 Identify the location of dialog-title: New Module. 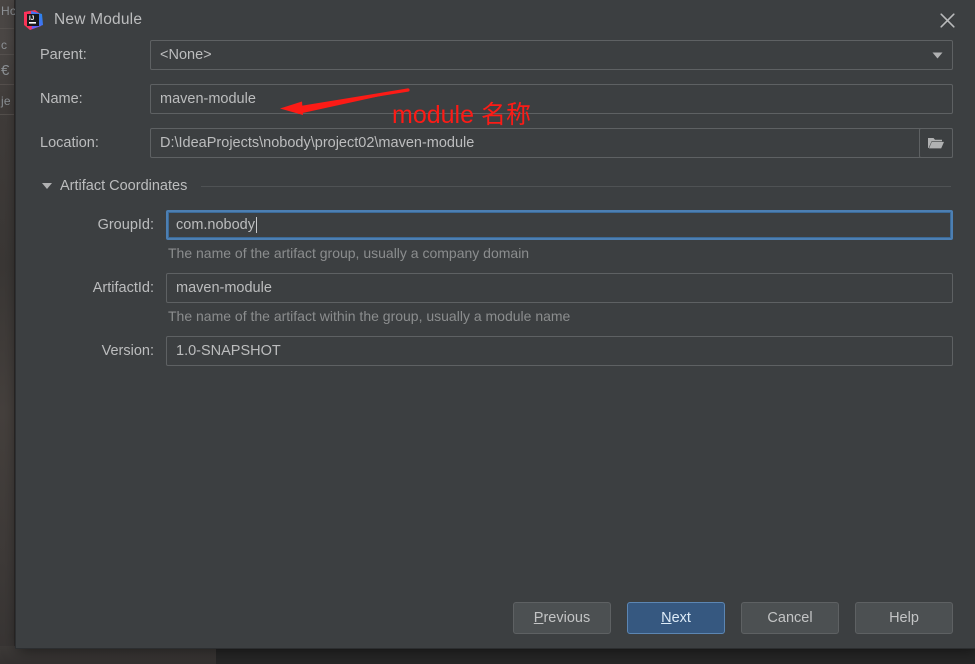
(98, 19).